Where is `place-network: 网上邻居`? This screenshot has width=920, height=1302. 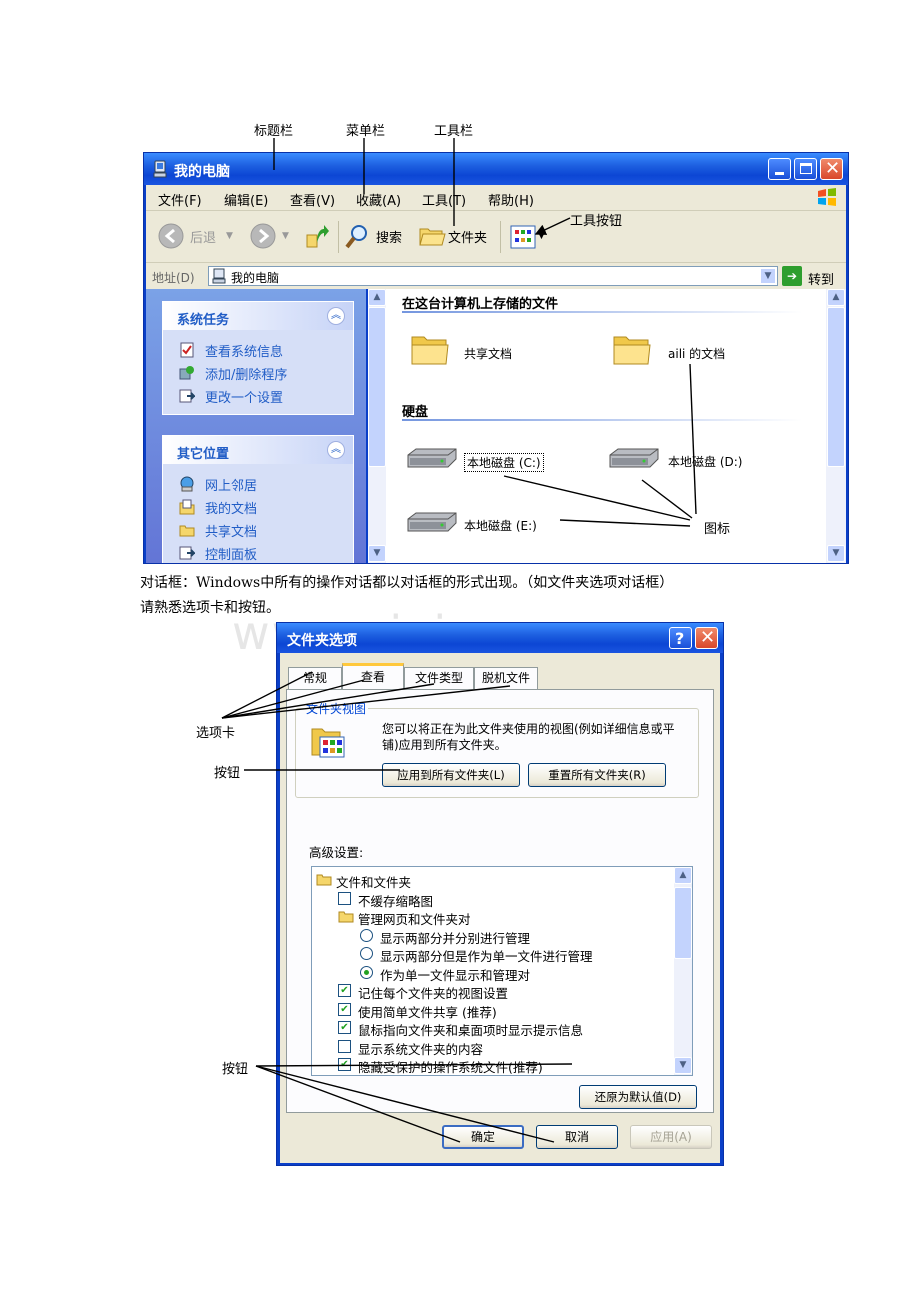 place-network: 网上邻居 is located at coordinates (258, 483).